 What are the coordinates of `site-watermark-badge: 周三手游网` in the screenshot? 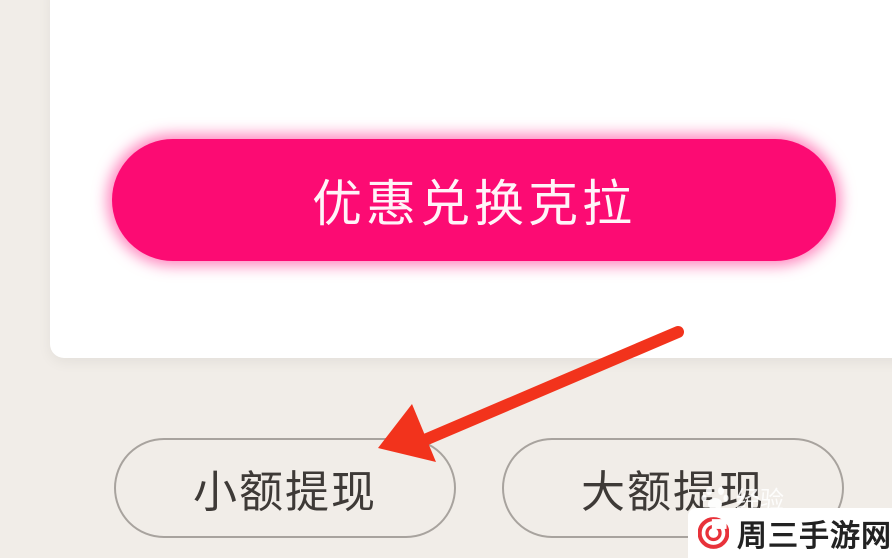 It's located at (790, 533).